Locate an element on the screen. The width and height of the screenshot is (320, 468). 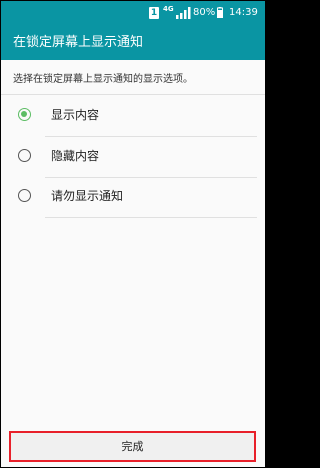
radio-selected-icon is located at coordinates (24, 114).